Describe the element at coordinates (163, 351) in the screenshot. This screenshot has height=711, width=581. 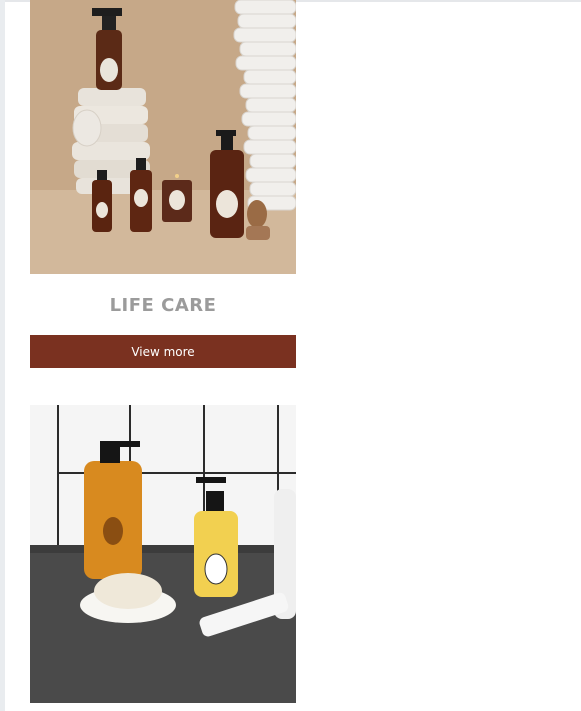
I see `view-more-button: View more` at that location.